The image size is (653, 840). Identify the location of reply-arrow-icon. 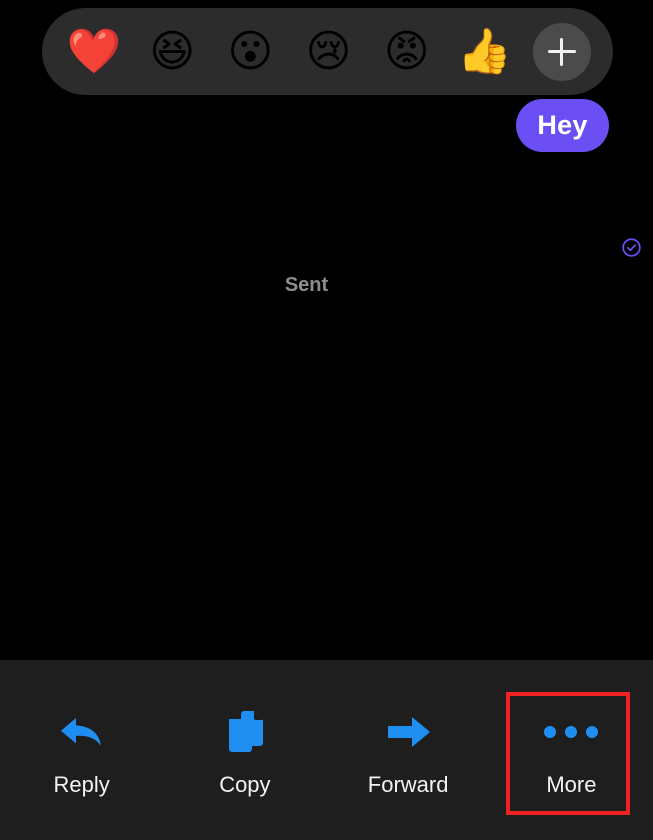
(82, 732).